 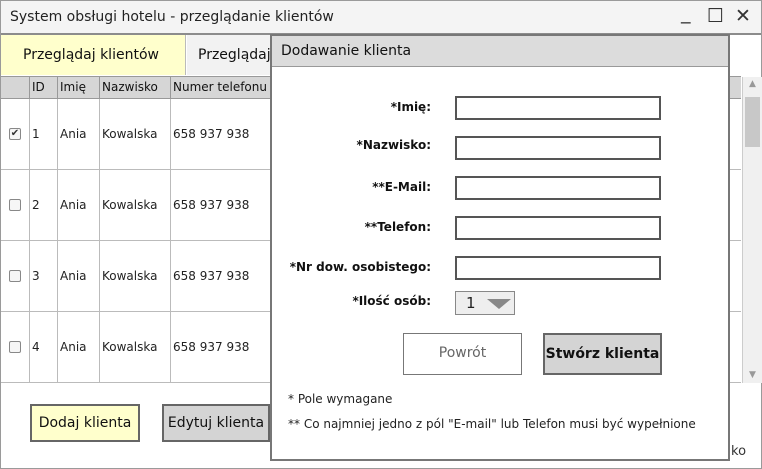 What do you see at coordinates (216, 423) in the screenshot?
I see `edit-client-button: Edytuj klienta` at bounding box center [216, 423].